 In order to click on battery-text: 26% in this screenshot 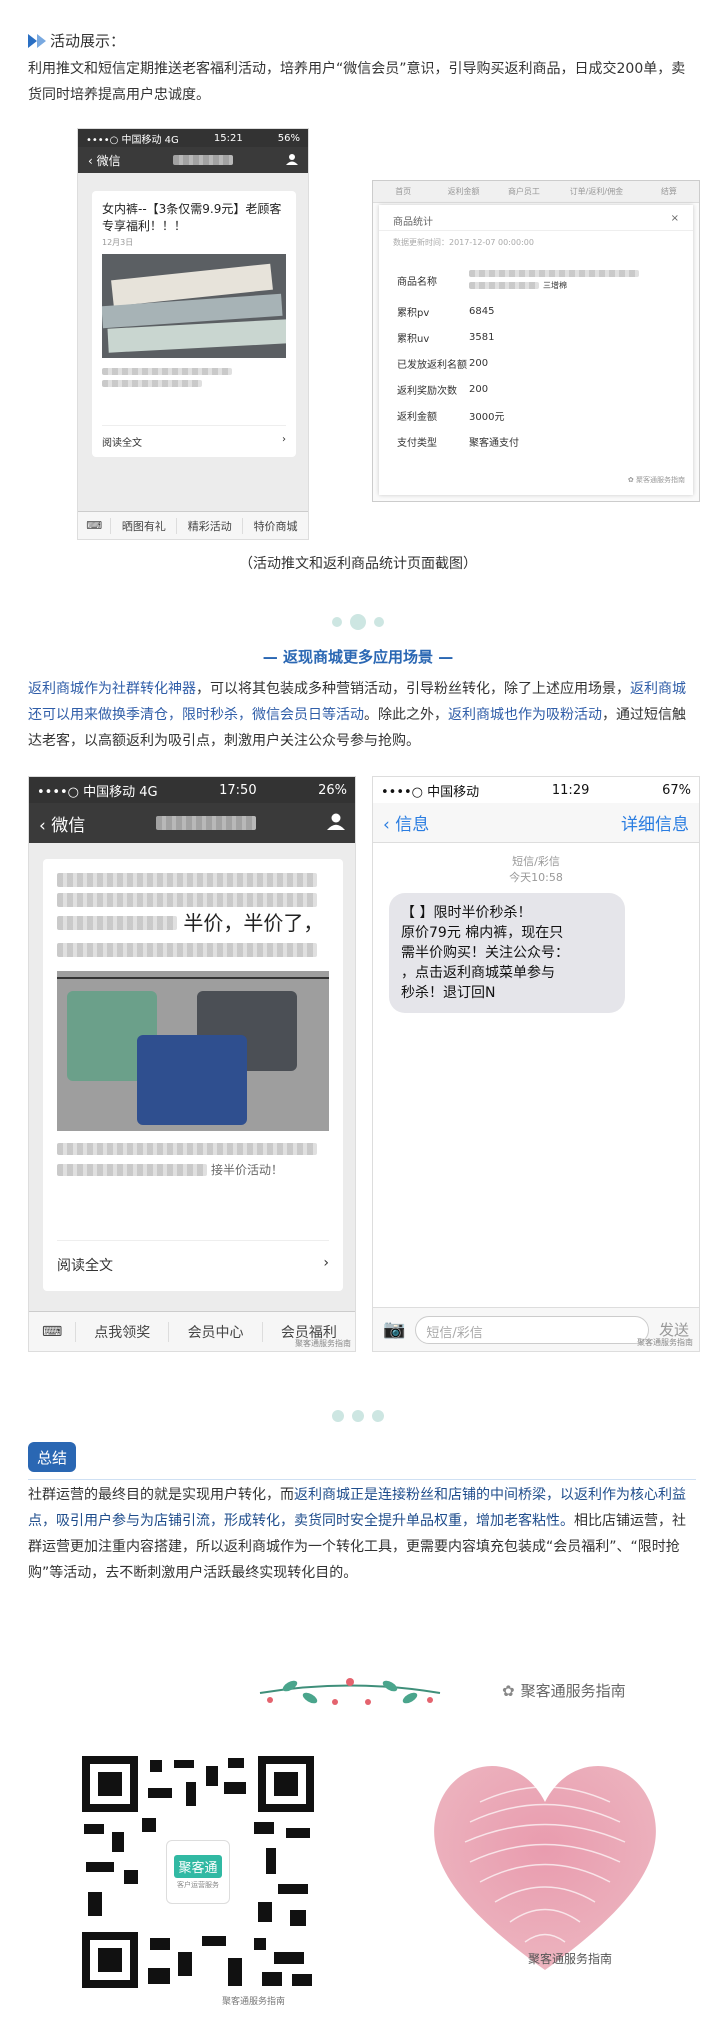, I will do `click(332, 790)`.